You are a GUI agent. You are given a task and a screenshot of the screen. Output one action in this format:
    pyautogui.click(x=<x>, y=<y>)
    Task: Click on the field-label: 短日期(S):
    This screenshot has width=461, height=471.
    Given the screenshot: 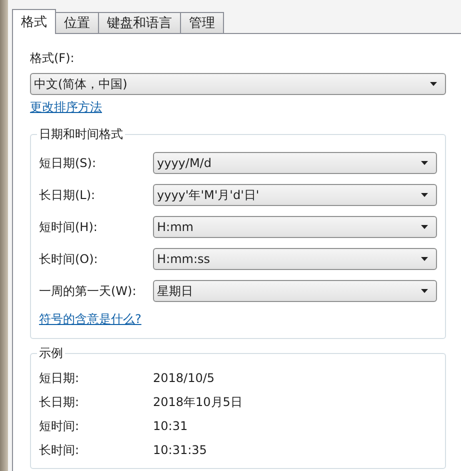 What is the action you would take?
    pyautogui.click(x=68, y=163)
    